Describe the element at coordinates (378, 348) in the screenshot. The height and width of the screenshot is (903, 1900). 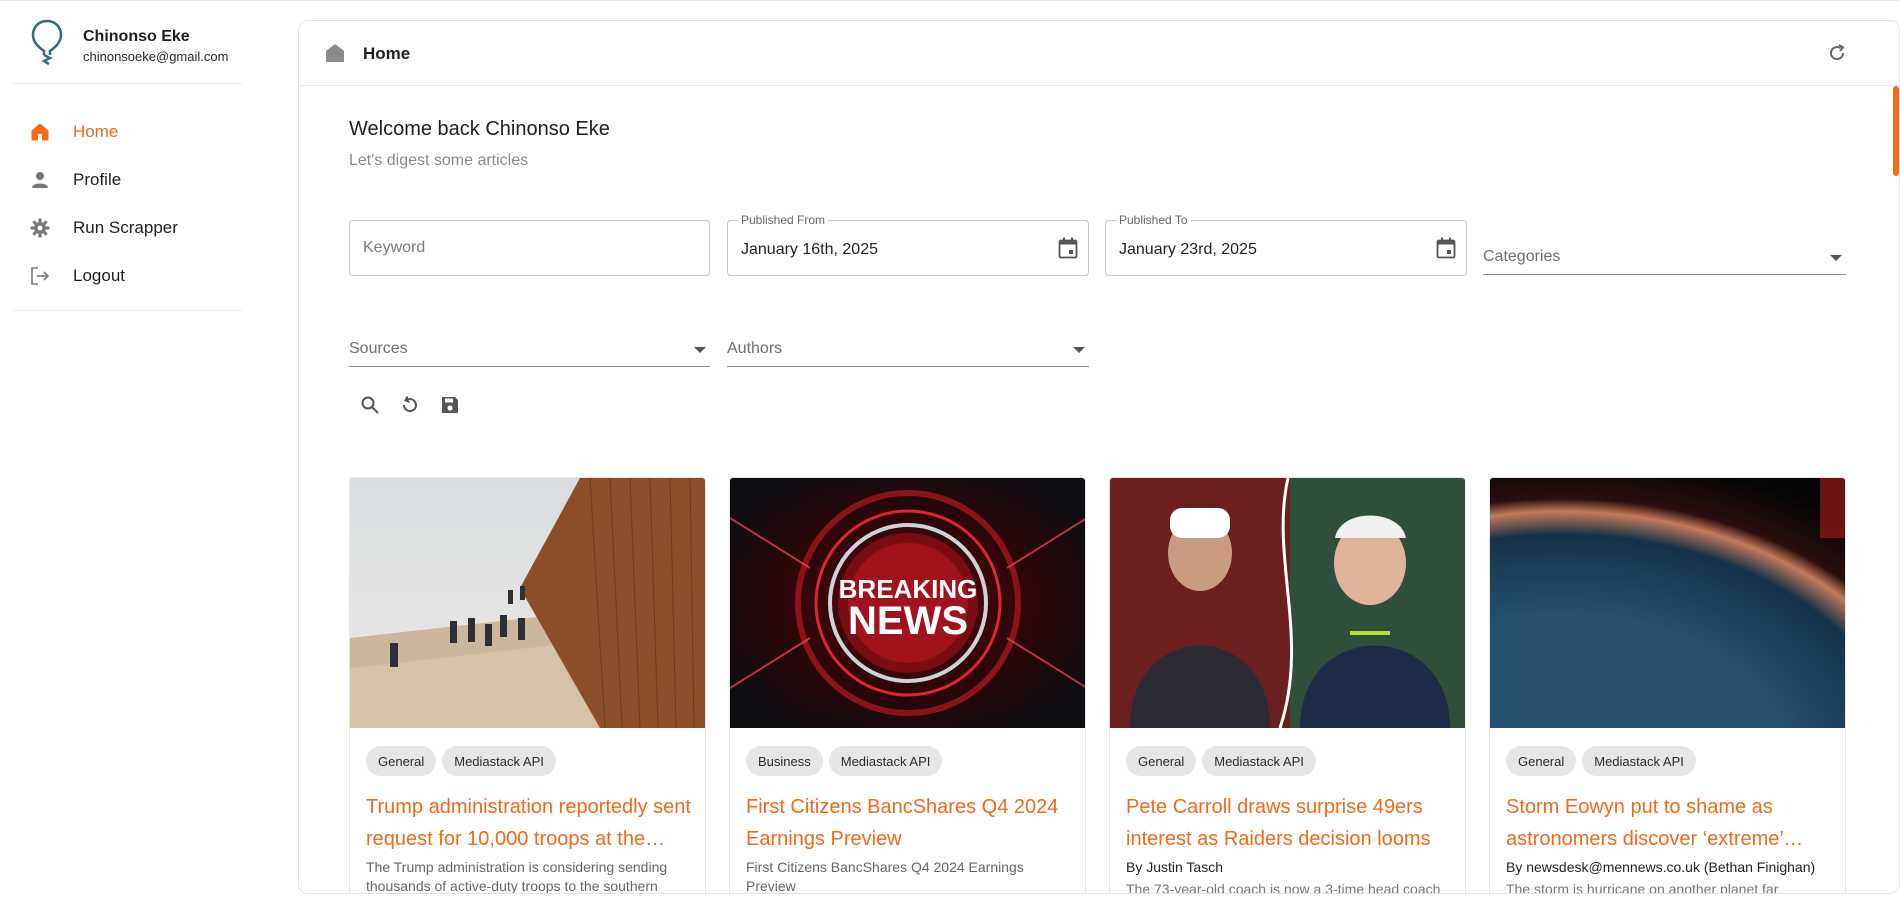
I see `sources-label: Sources` at that location.